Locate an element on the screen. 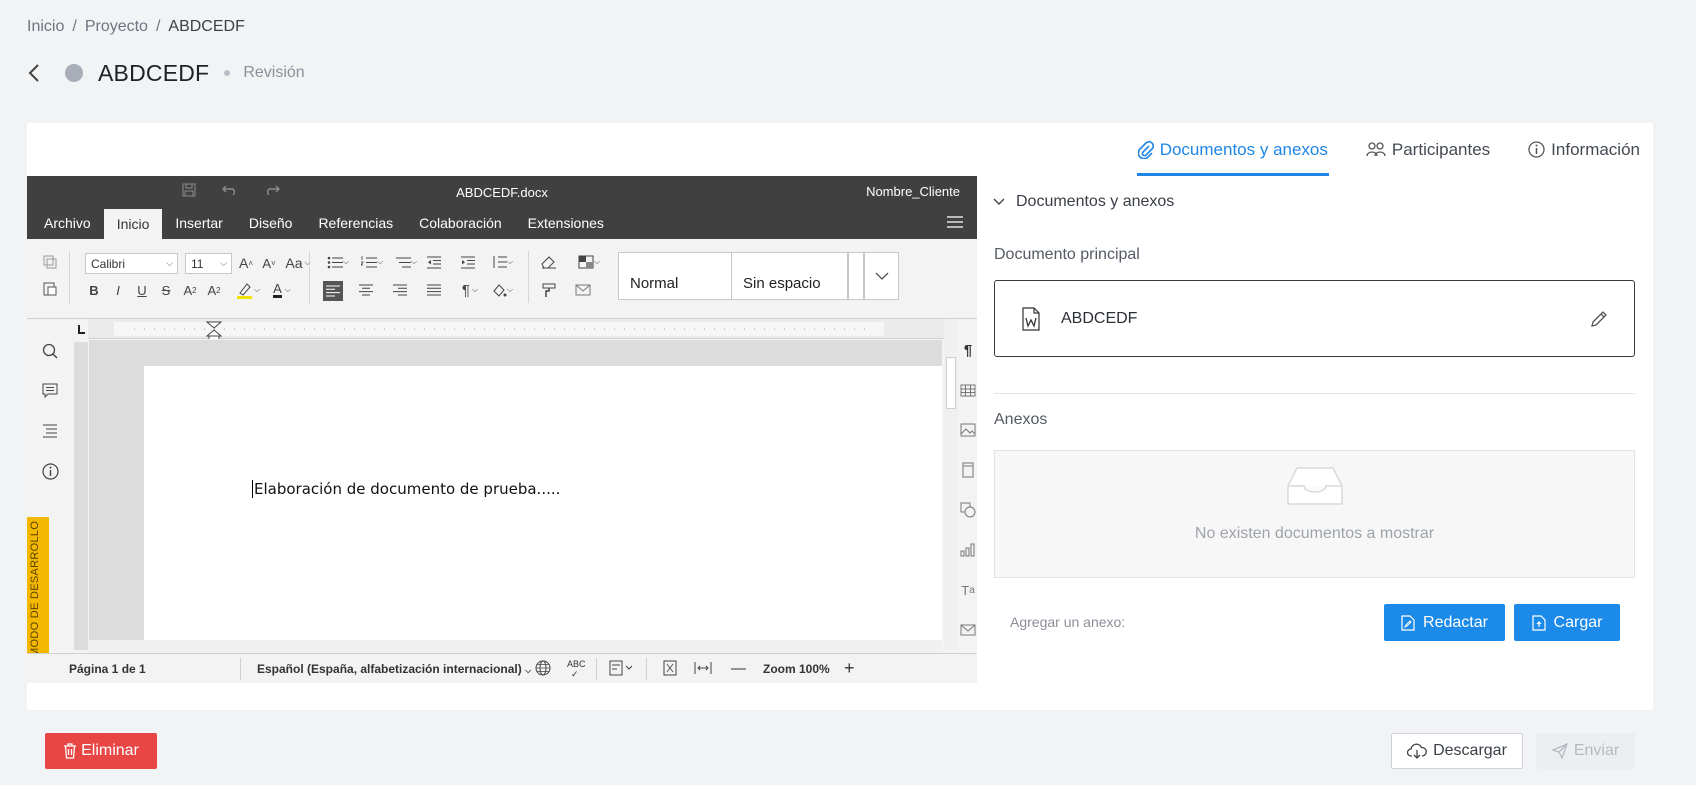 The width and height of the screenshot is (1696, 785). font-color-icon: A ⌵ is located at coordinates (282, 290).